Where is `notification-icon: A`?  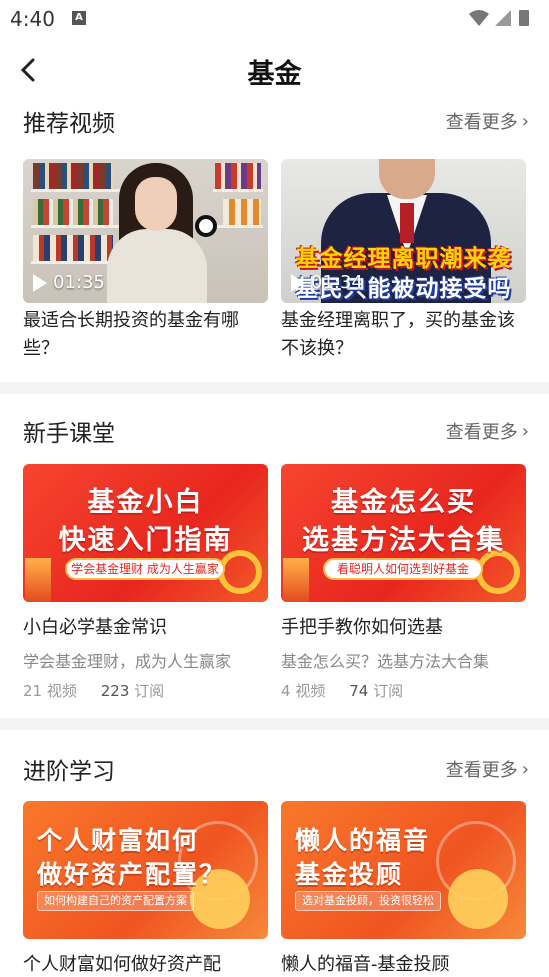 notification-icon: A is located at coordinates (79, 18).